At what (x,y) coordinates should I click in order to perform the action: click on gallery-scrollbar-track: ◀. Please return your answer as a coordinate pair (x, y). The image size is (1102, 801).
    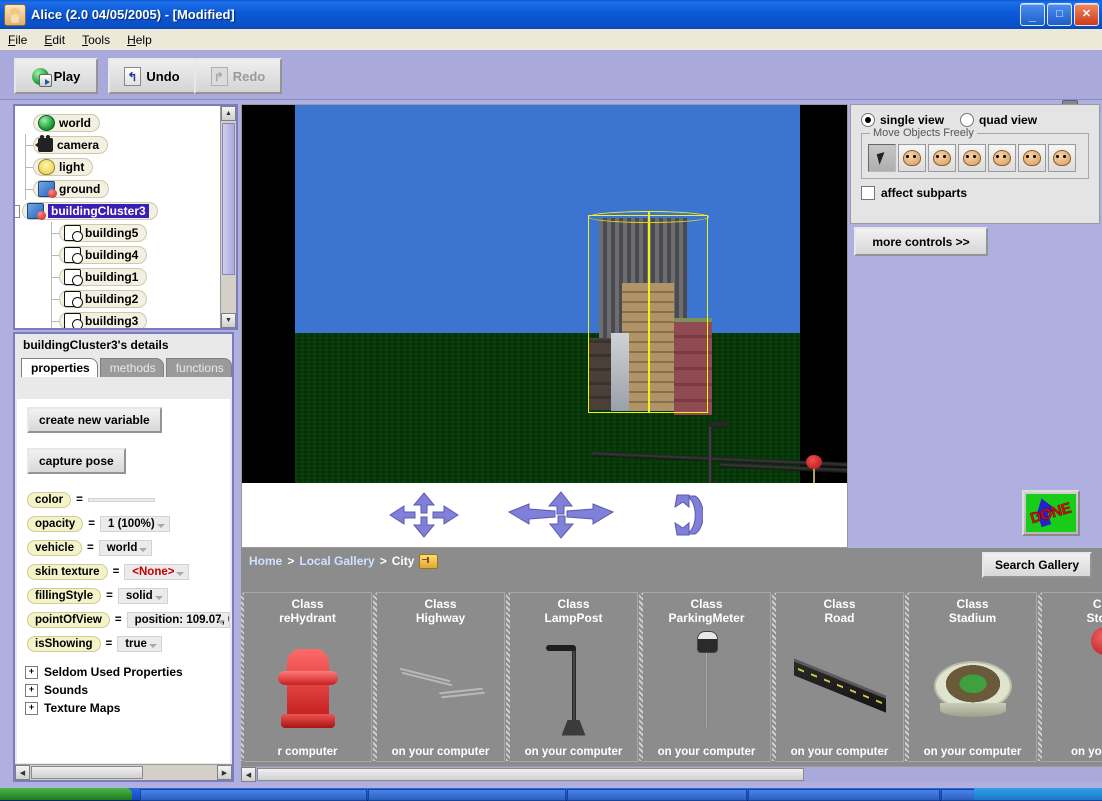
    Looking at the image, I should click on (671, 774).